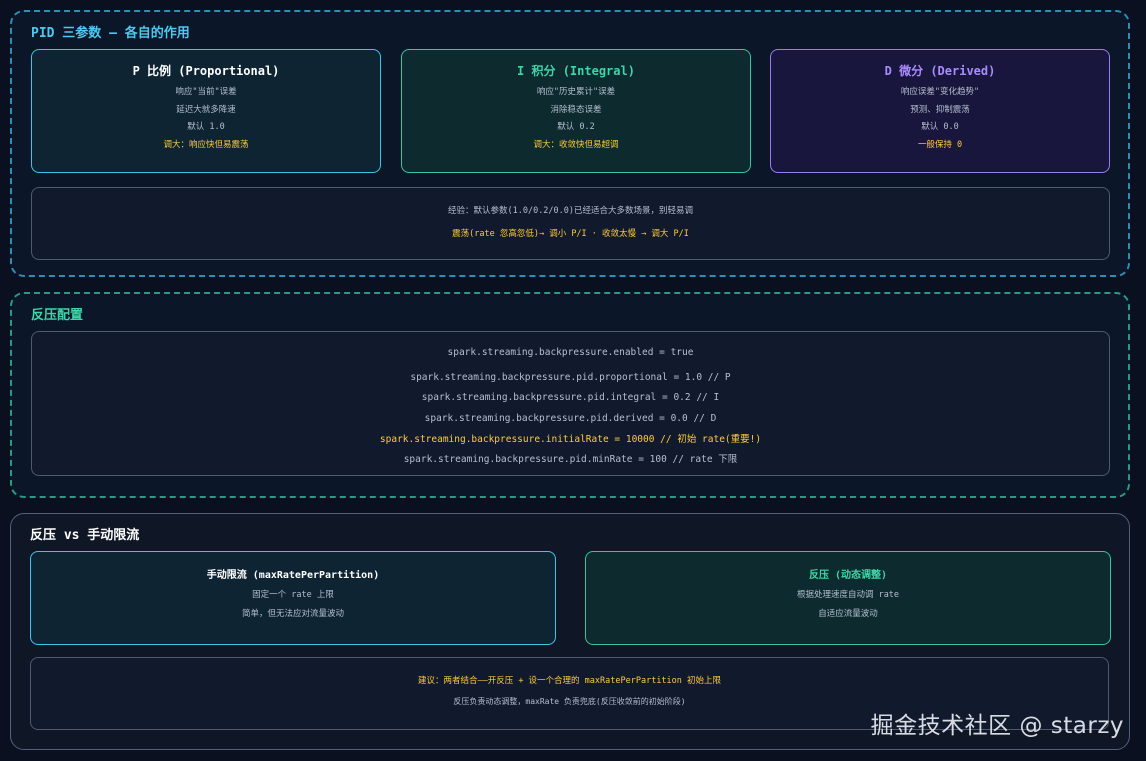  I want to click on p-card-highlight: 调大：响应快但易震荡, so click(206, 144).